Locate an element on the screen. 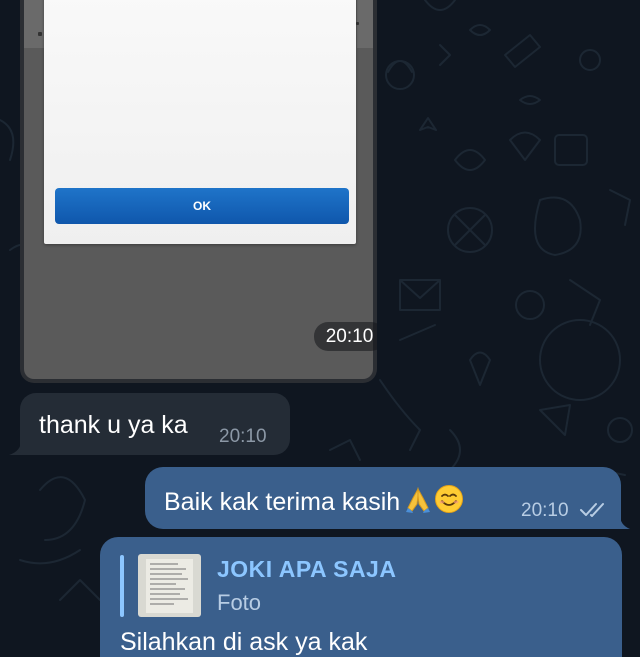  incoming-message-text: thank u ya ka is located at coordinates (113, 425).